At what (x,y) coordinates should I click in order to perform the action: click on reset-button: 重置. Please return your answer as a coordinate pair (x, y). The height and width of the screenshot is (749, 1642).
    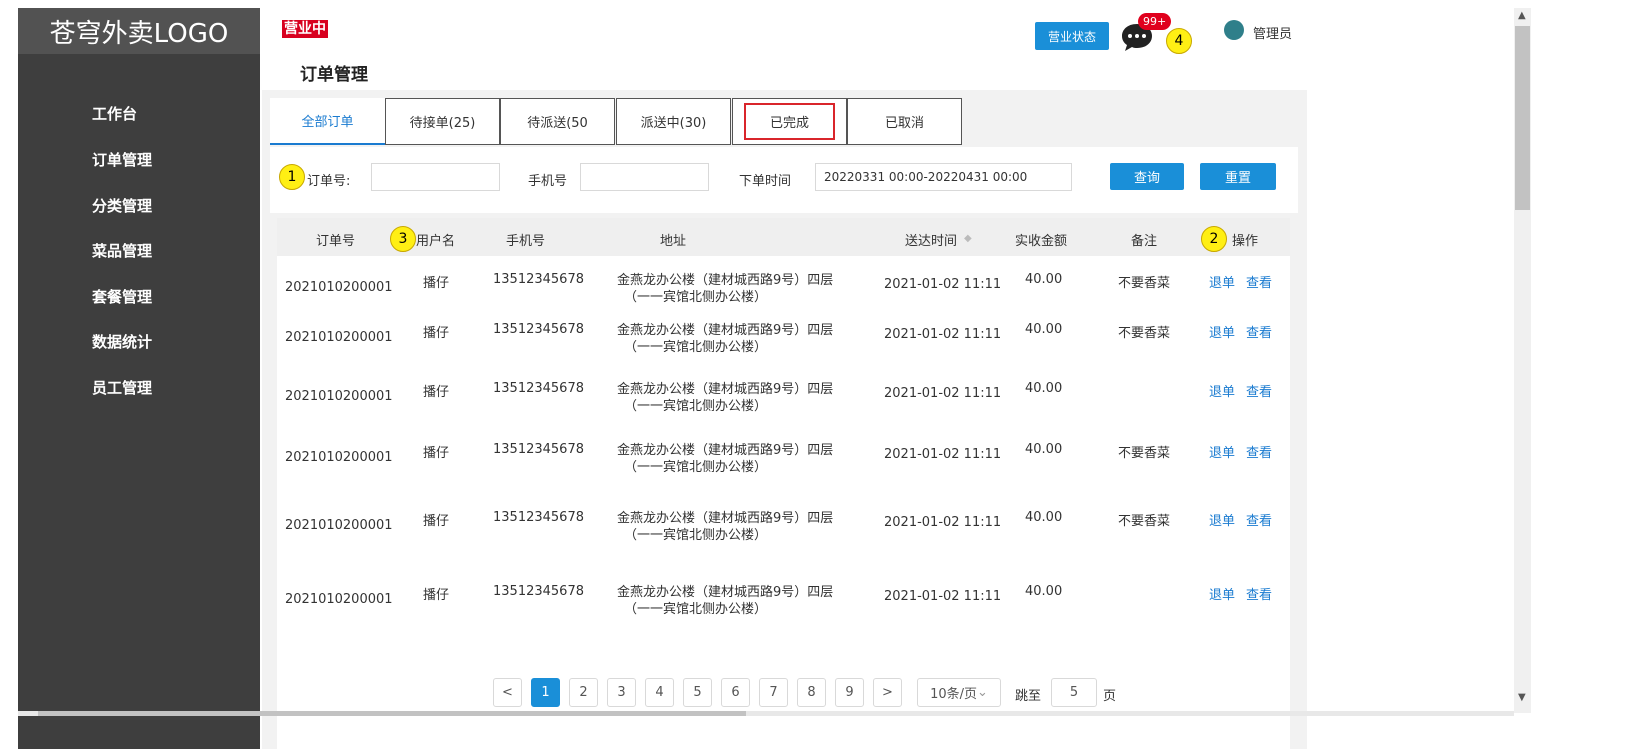
    Looking at the image, I should click on (1238, 176).